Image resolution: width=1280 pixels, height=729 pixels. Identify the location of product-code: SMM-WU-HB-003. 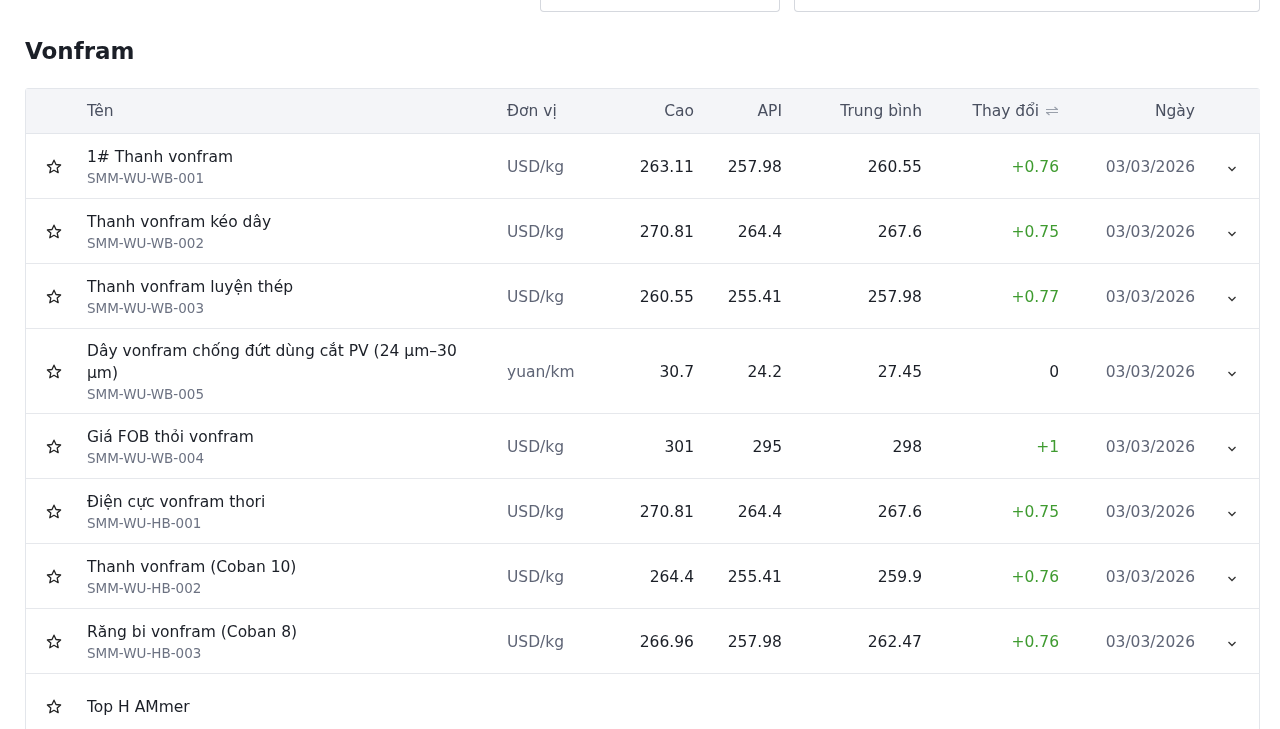
(144, 653).